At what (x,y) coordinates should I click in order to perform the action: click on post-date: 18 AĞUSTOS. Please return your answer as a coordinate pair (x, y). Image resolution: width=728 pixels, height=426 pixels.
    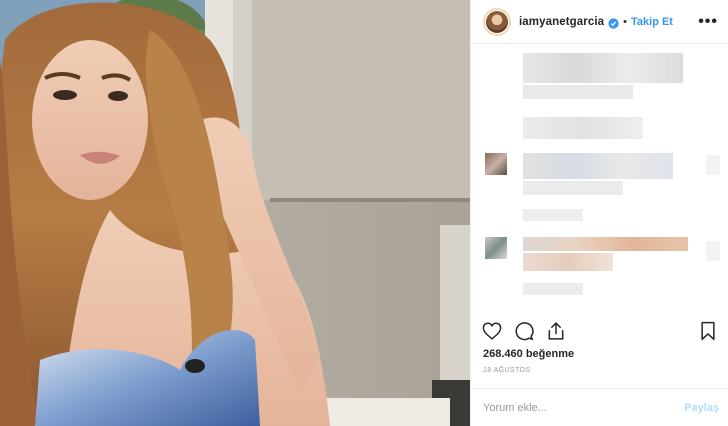
    Looking at the image, I should click on (506, 370).